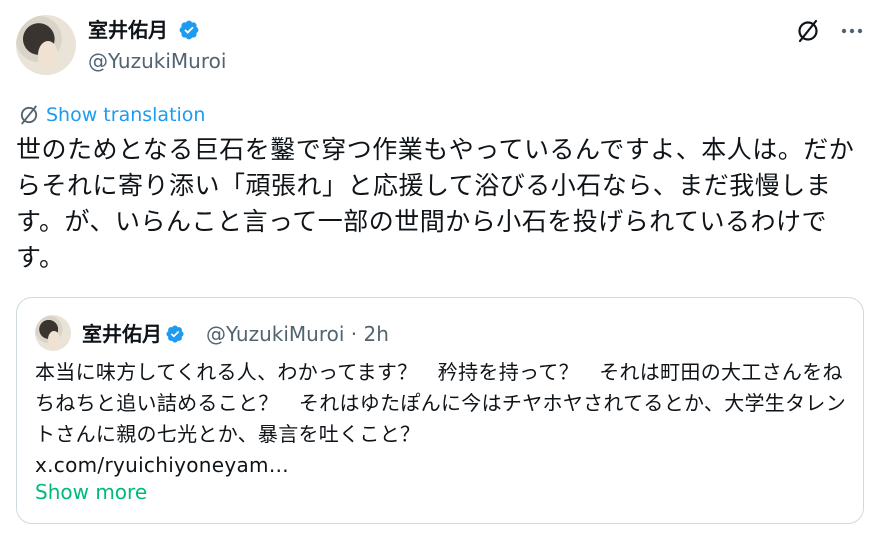  I want to click on quote-meta: @YuzukiMuroi · 2h, so click(297, 334).